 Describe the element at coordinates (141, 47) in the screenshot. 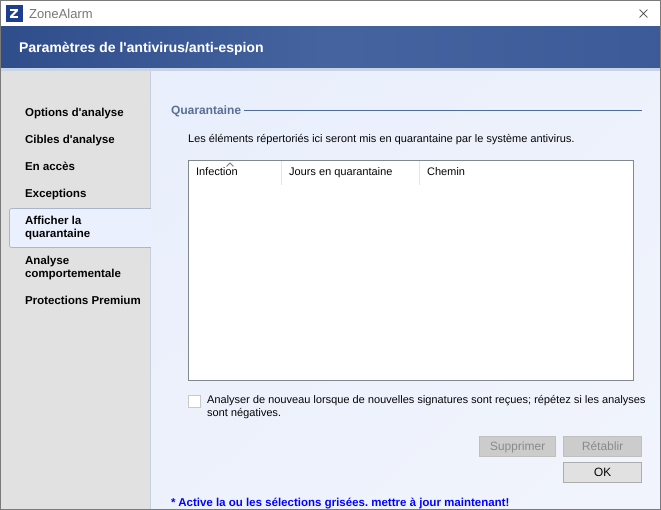

I see `header-title: Paramètres de l'antivirus/anti-espion` at that location.